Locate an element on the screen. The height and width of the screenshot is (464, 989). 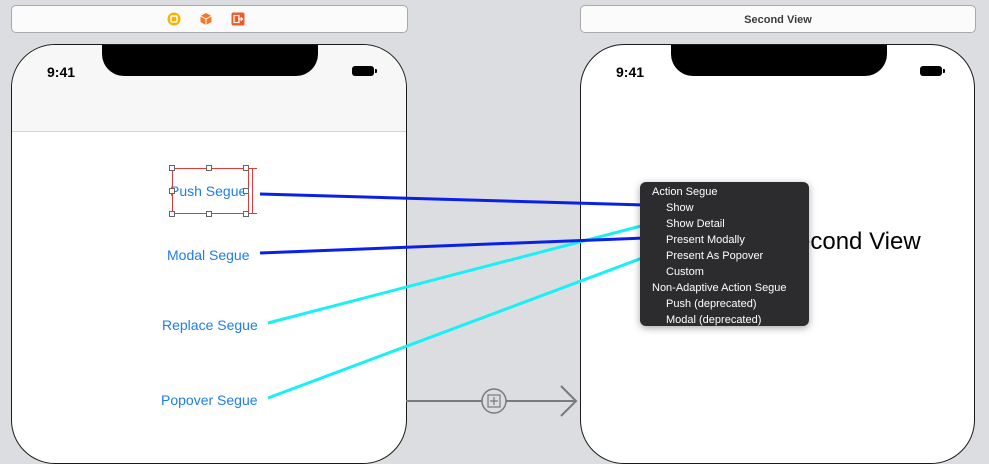
menu-item-custom: Custom is located at coordinates (724, 272).